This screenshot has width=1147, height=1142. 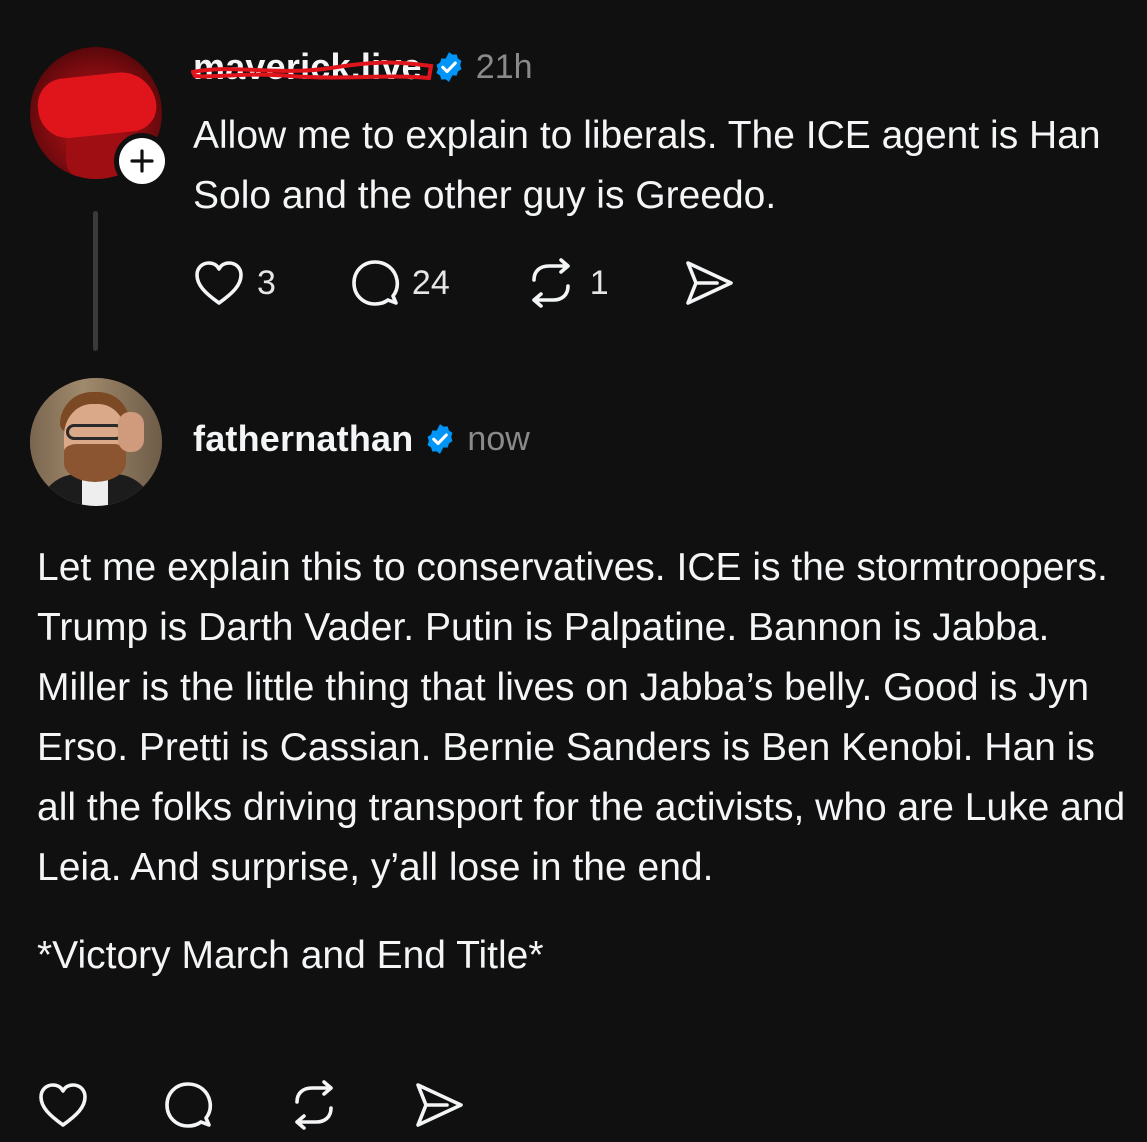 What do you see at coordinates (307, 67) in the screenshot?
I see `post-username: maverick.live` at bounding box center [307, 67].